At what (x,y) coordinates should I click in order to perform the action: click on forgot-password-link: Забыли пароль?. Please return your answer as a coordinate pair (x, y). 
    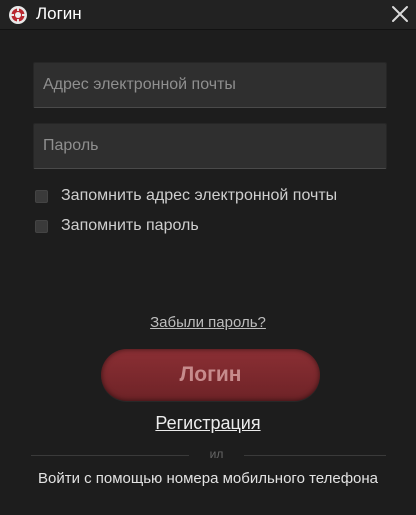
    Looking at the image, I should click on (208, 322).